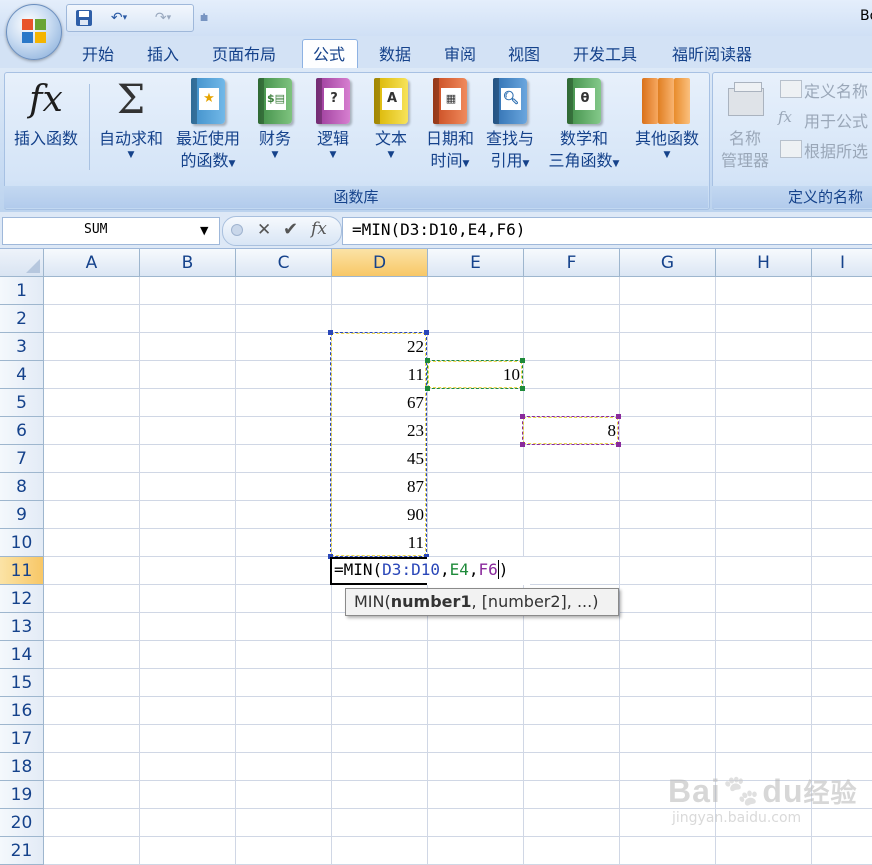  What do you see at coordinates (22, 767) in the screenshot?
I see `row-header-18: 18` at bounding box center [22, 767].